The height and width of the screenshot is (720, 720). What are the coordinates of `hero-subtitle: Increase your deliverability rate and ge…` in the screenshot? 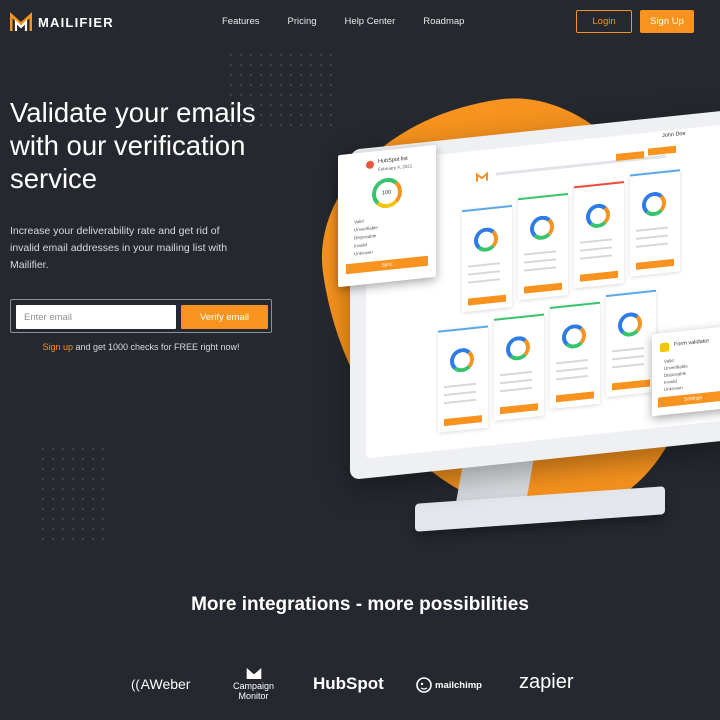 It's located at (119, 248).